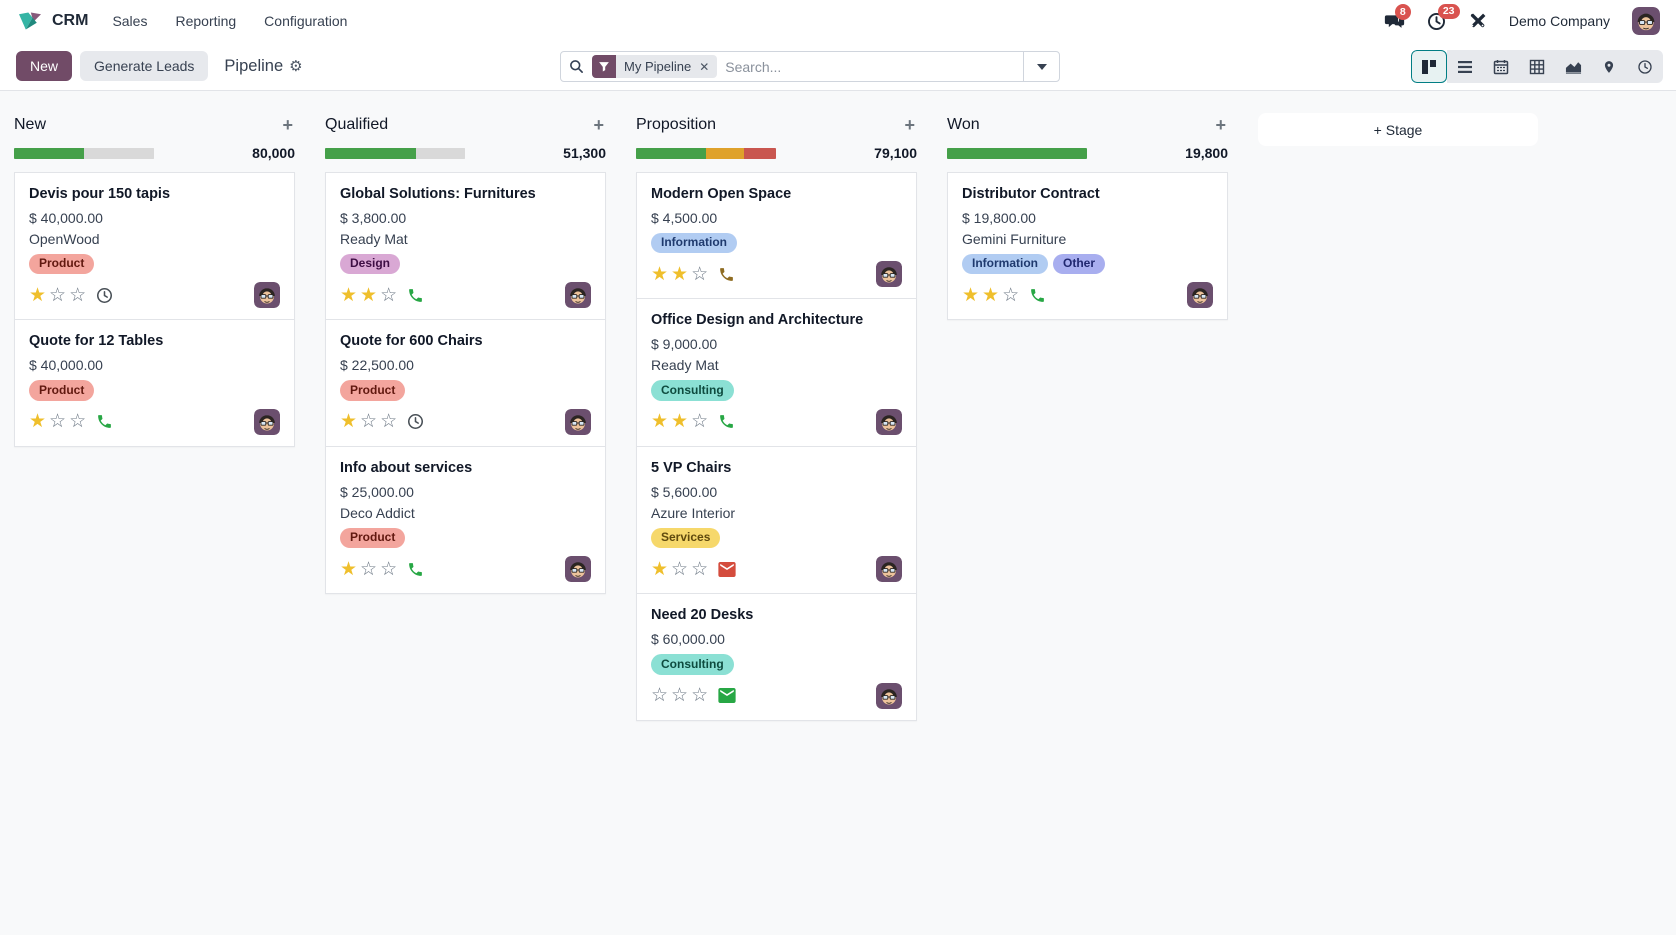 The width and height of the screenshot is (1676, 935). What do you see at coordinates (144, 66) in the screenshot?
I see `generate-leads-button: Generate Leads` at bounding box center [144, 66].